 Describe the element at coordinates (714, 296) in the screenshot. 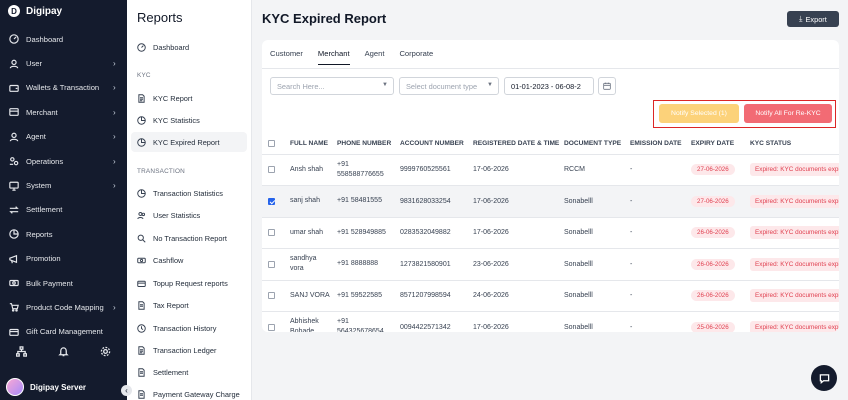

I see `expiry-date-cell: 26-06-2026` at that location.